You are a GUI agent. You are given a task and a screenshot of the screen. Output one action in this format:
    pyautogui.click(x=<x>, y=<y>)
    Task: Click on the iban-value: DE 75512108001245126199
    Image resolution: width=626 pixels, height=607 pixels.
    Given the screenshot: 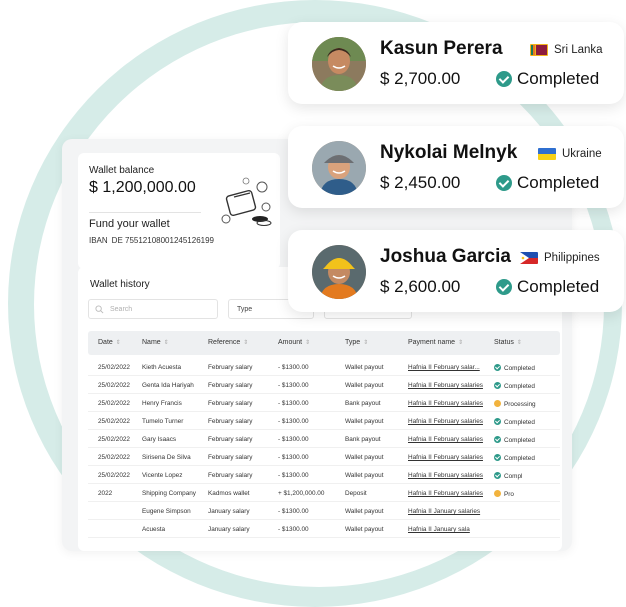 What is the action you would take?
    pyautogui.click(x=162, y=240)
    